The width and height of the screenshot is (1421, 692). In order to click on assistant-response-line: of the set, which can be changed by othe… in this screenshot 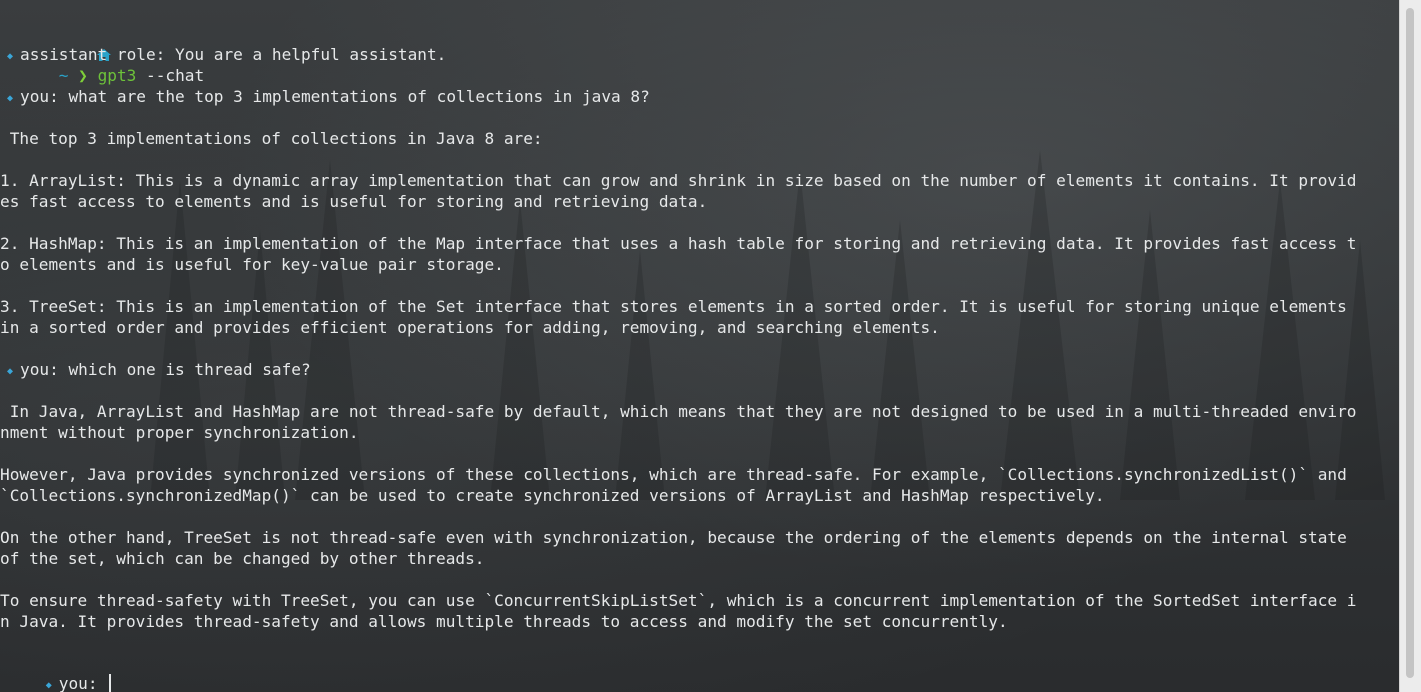, I will do `click(242, 558)`.